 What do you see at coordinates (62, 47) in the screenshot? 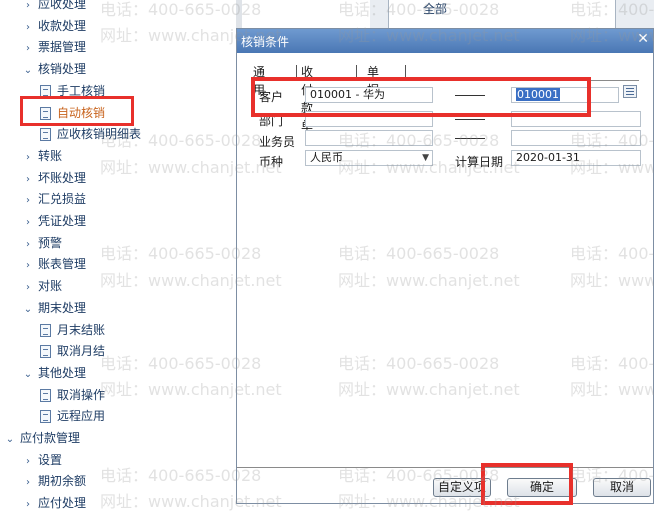
I see `tree-item-label: 票据管理` at bounding box center [62, 47].